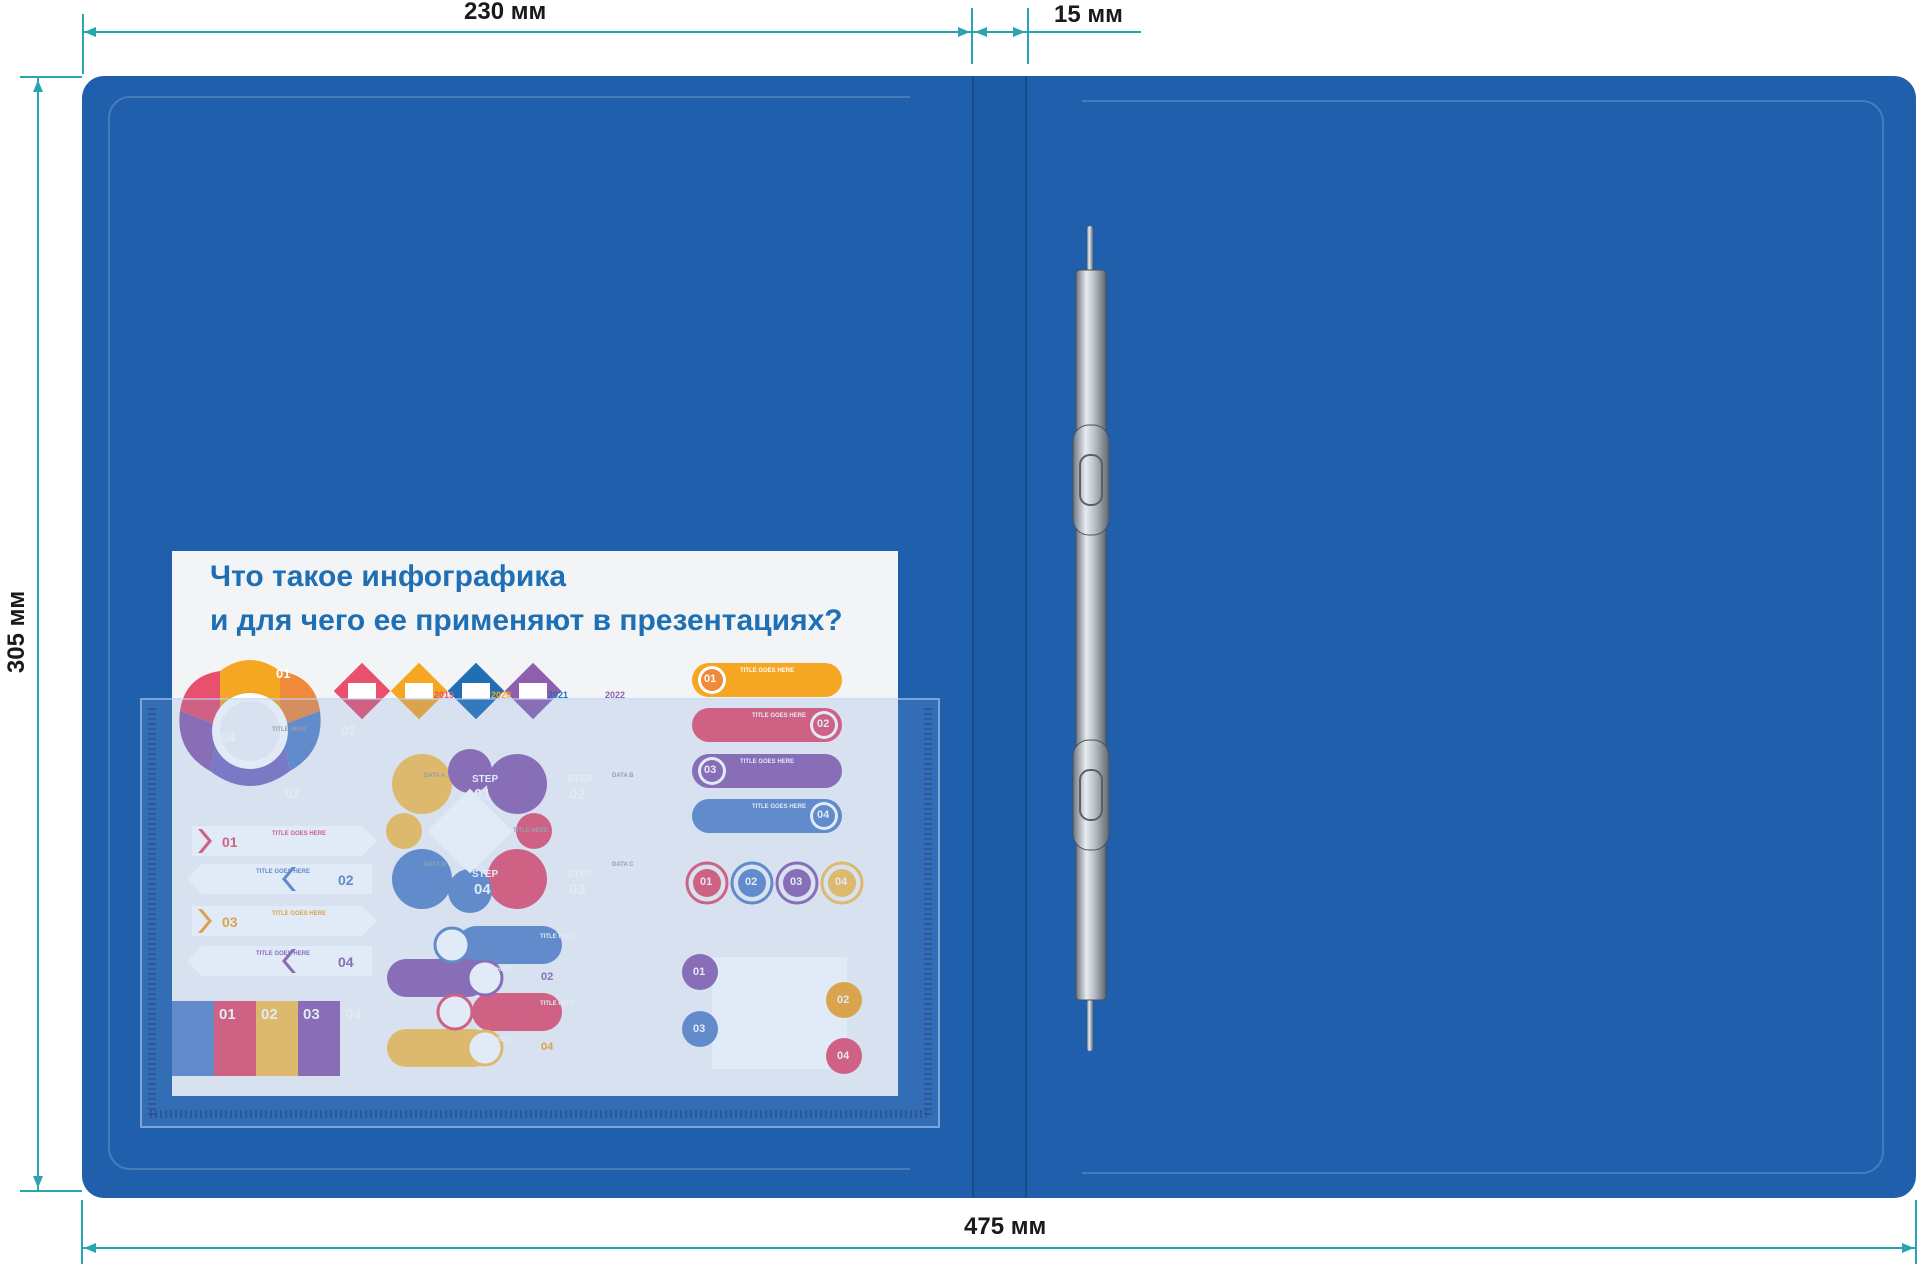 This screenshot has width=1920, height=1269. I want to click on pocket-stitch-left, so click(152, 910).